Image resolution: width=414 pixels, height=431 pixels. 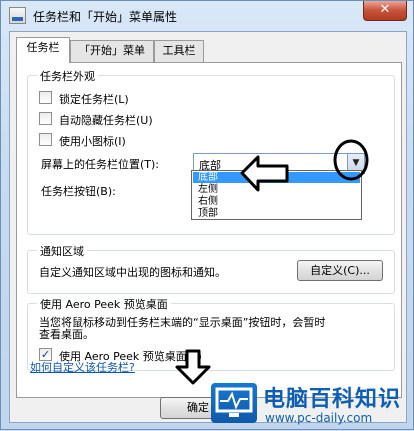 What do you see at coordinates (193, 367) in the screenshot?
I see `down-arrow-annotation` at bounding box center [193, 367].